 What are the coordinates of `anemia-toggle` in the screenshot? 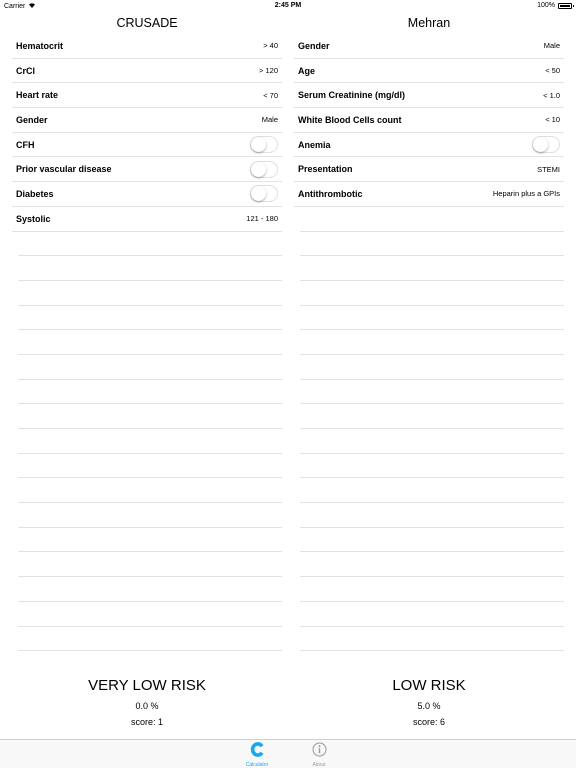 It's located at (546, 145).